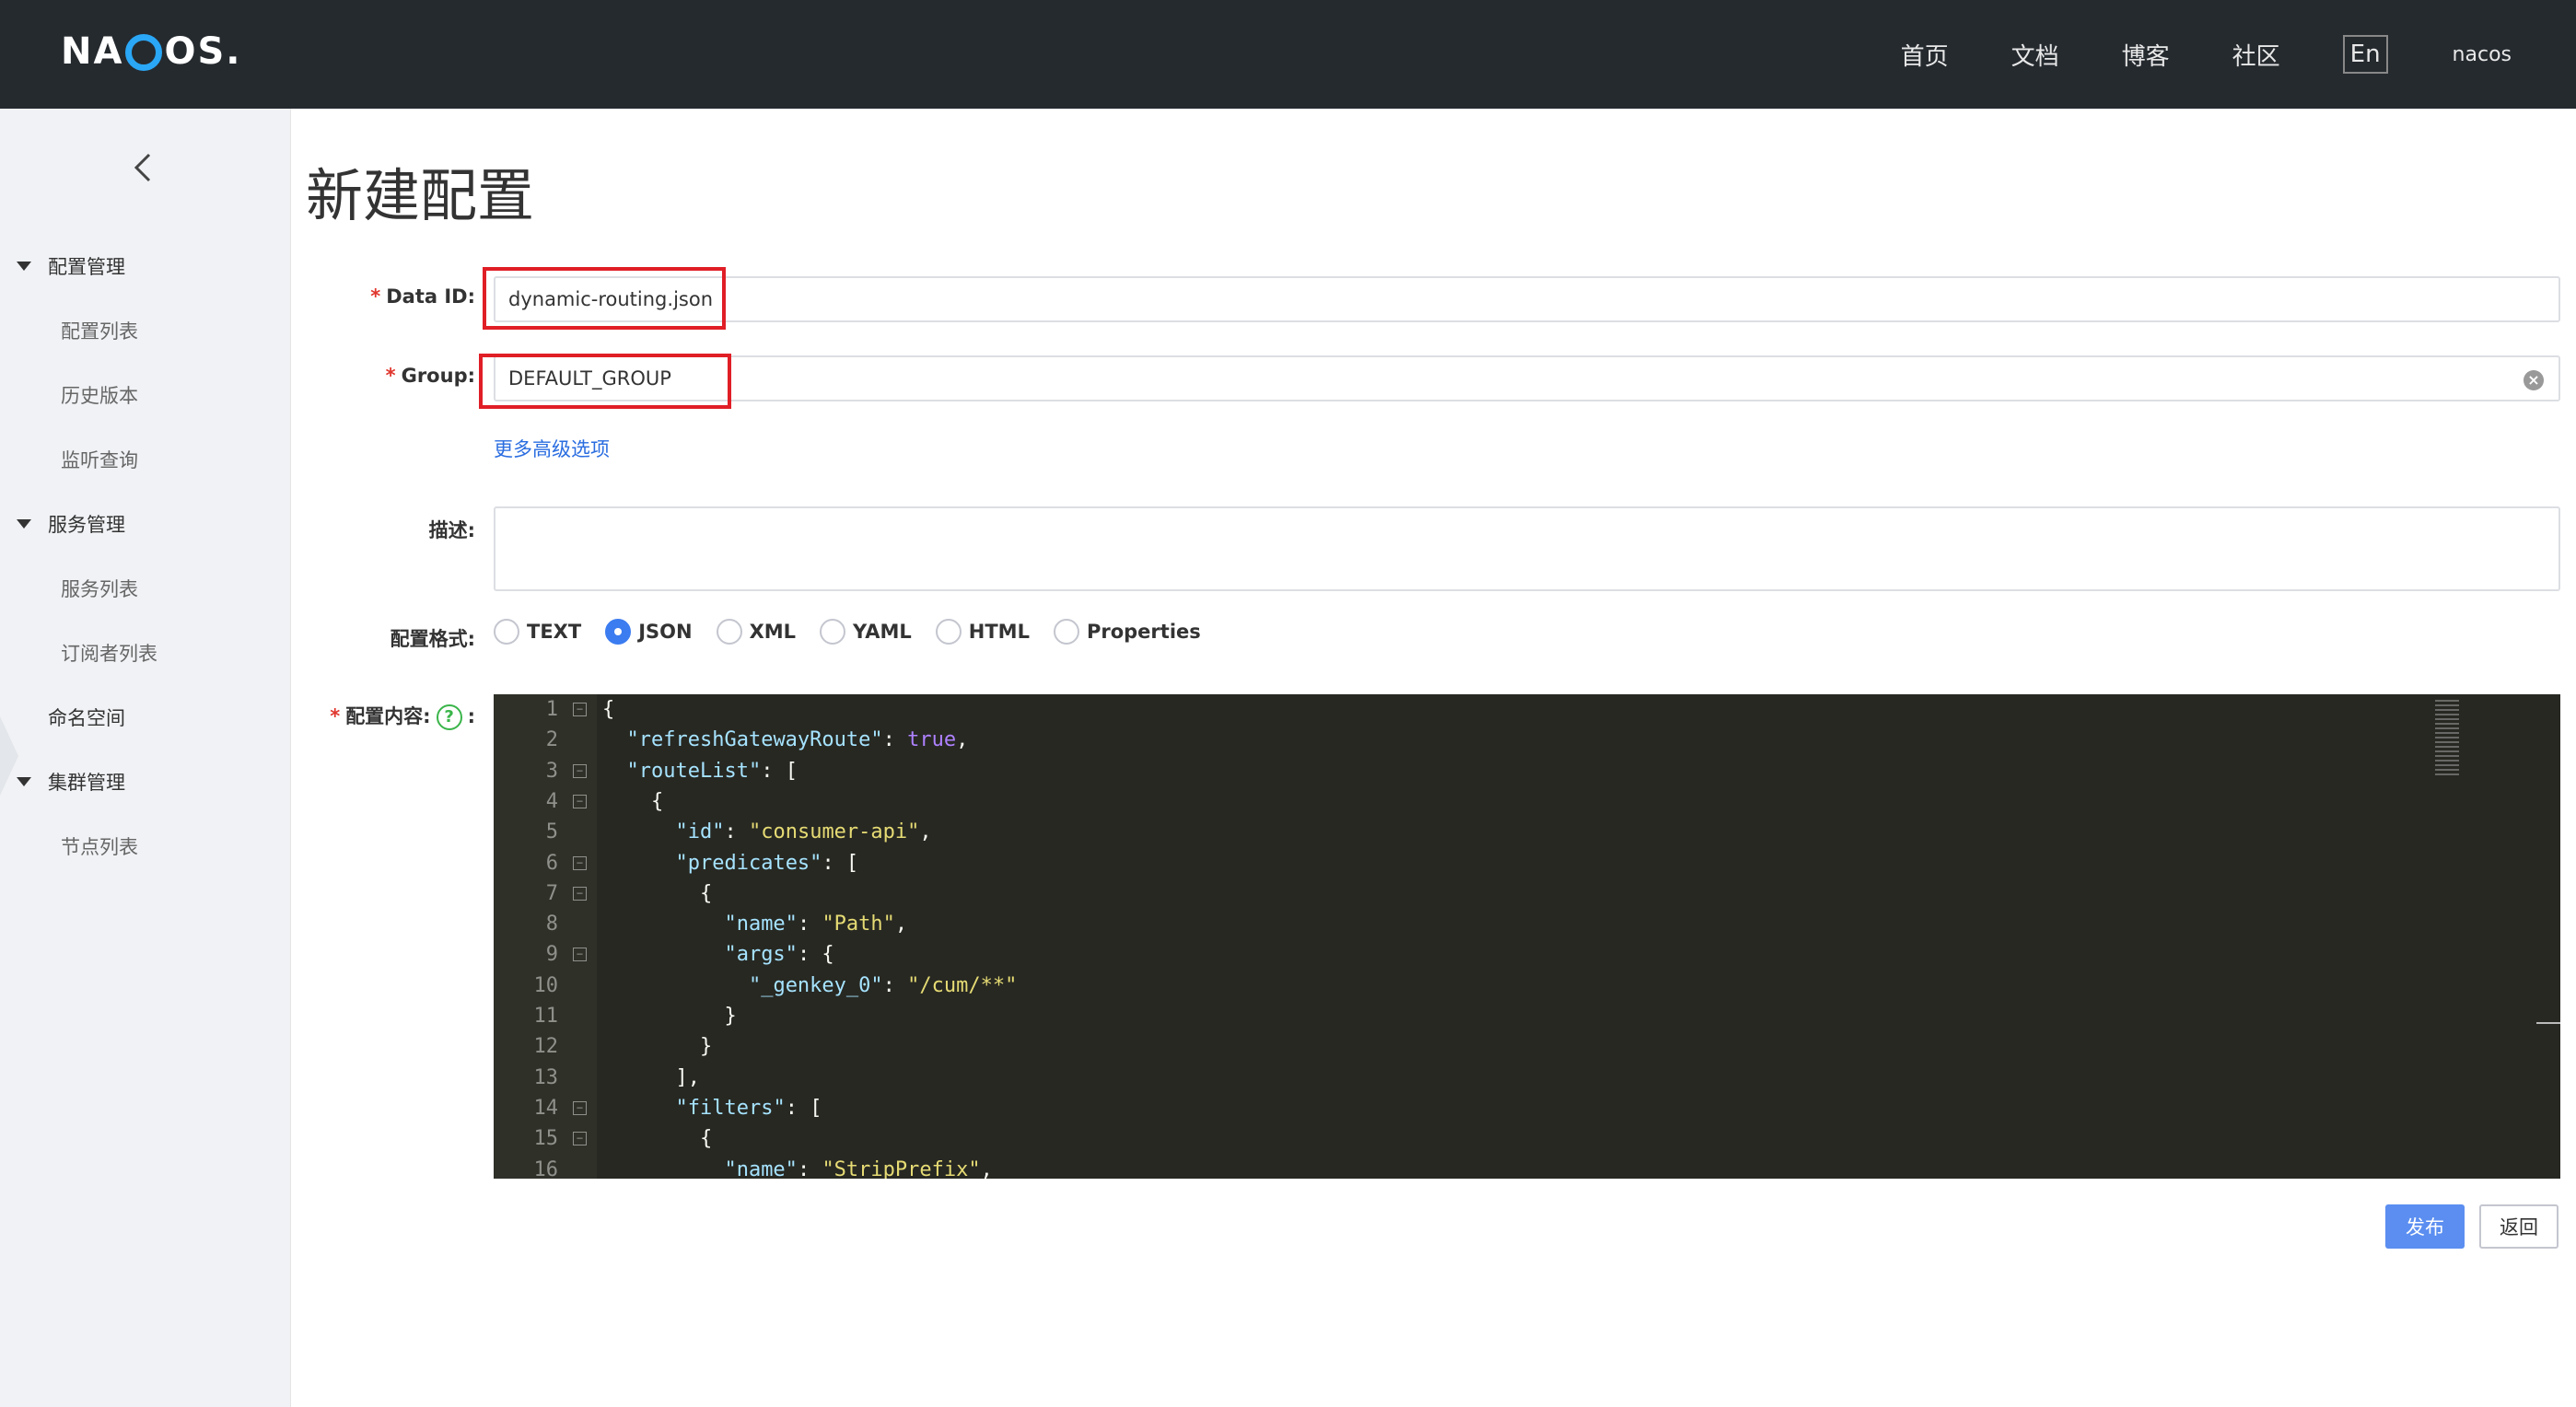 This screenshot has height=1407, width=2576. I want to click on sidebar-group-config: 配置管理, so click(71, 266).